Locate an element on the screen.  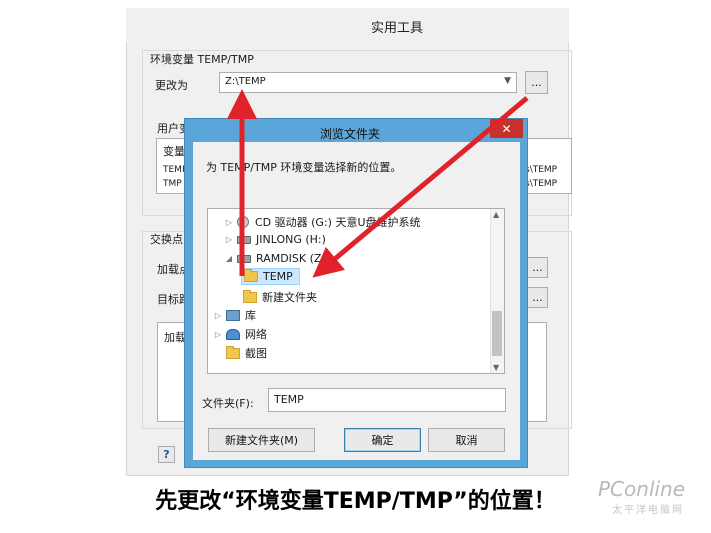
watermark-subtitle: 太平洋电脑网 is located at coordinates (648, 510).